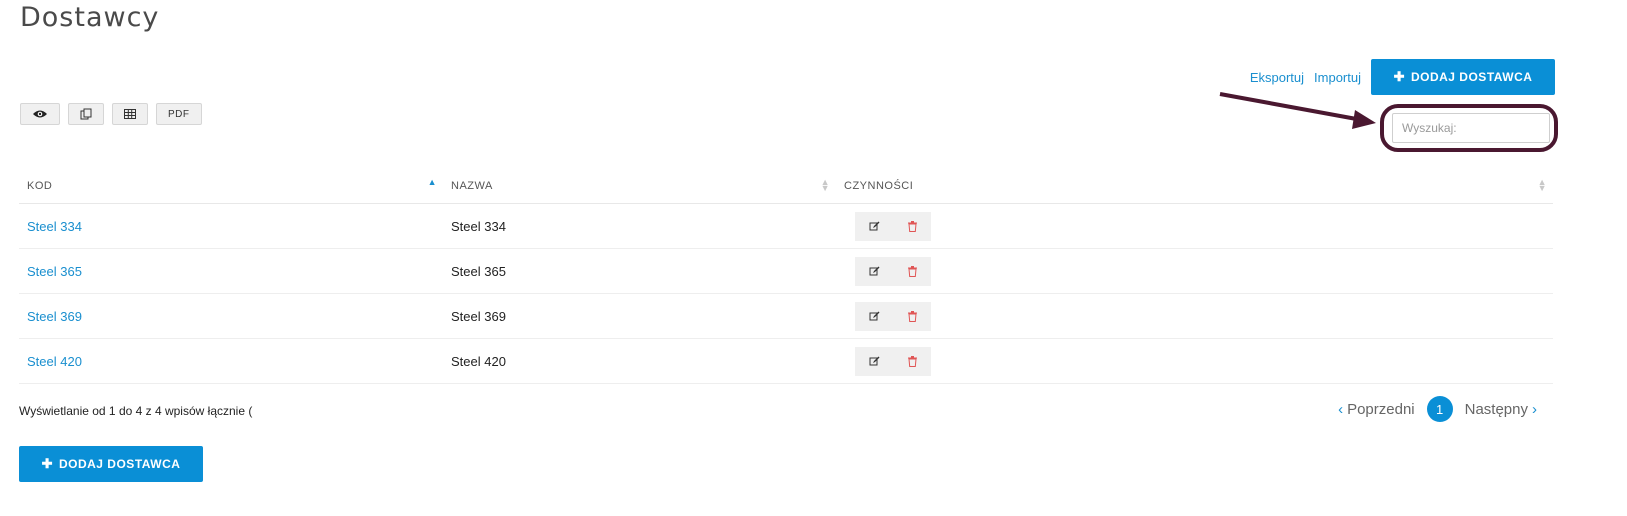 This screenshot has height=516, width=1627. I want to click on excel-button, so click(130, 114).